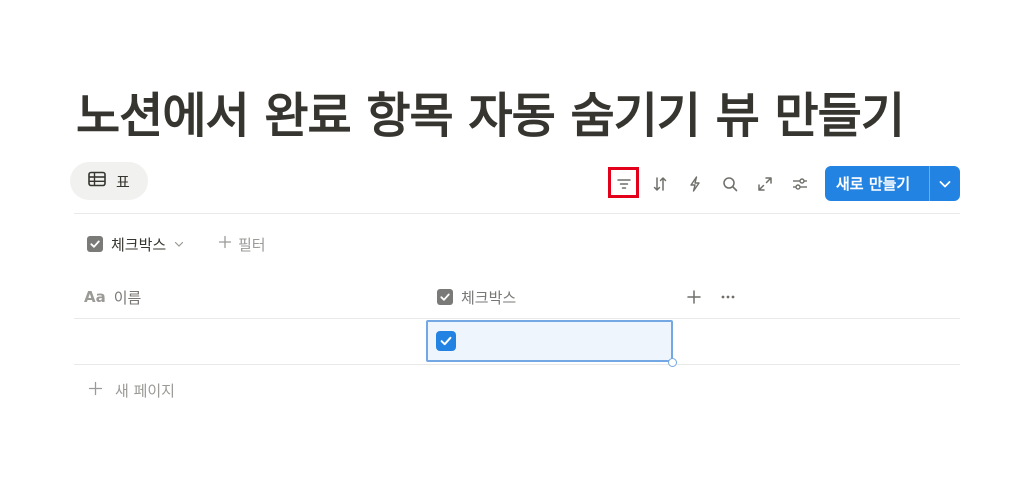 This screenshot has height=481, width=1030. Describe the element at coordinates (800, 184) in the screenshot. I see `settings-sliders-icon` at that location.